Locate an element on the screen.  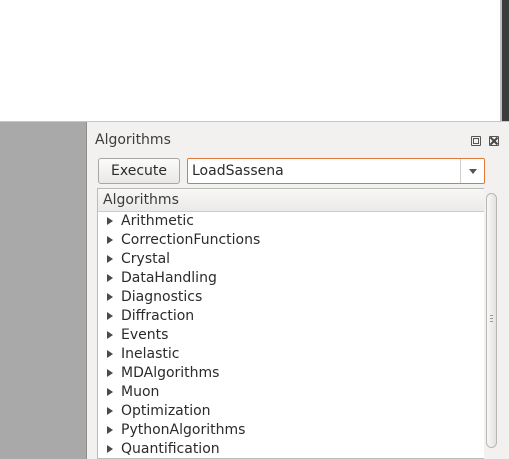
tree-item-label: DataHandling is located at coordinates (169, 278).